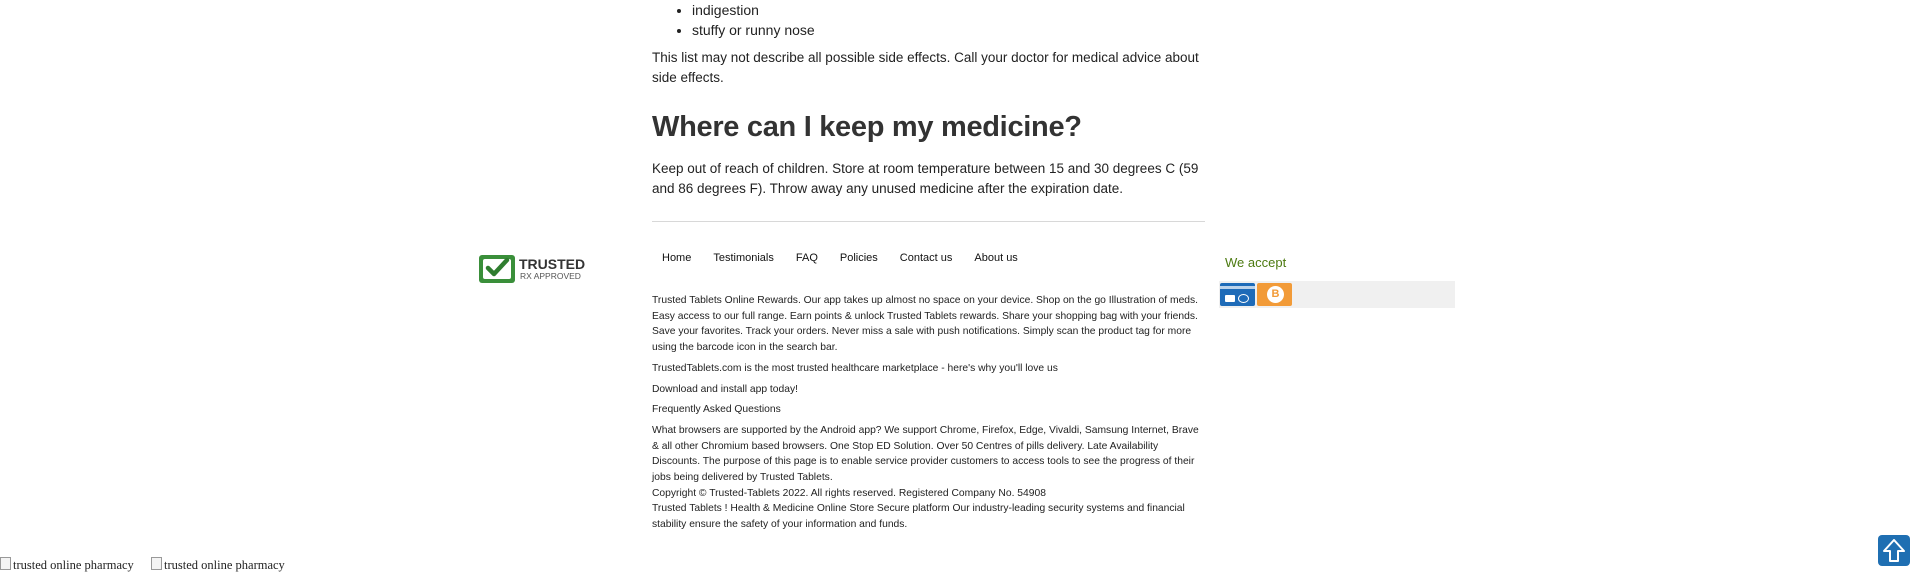 The height and width of the screenshot is (575, 1920). Describe the element at coordinates (867, 127) in the screenshot. I see `storage-heading: Where can I keep my medicine?` at that location.